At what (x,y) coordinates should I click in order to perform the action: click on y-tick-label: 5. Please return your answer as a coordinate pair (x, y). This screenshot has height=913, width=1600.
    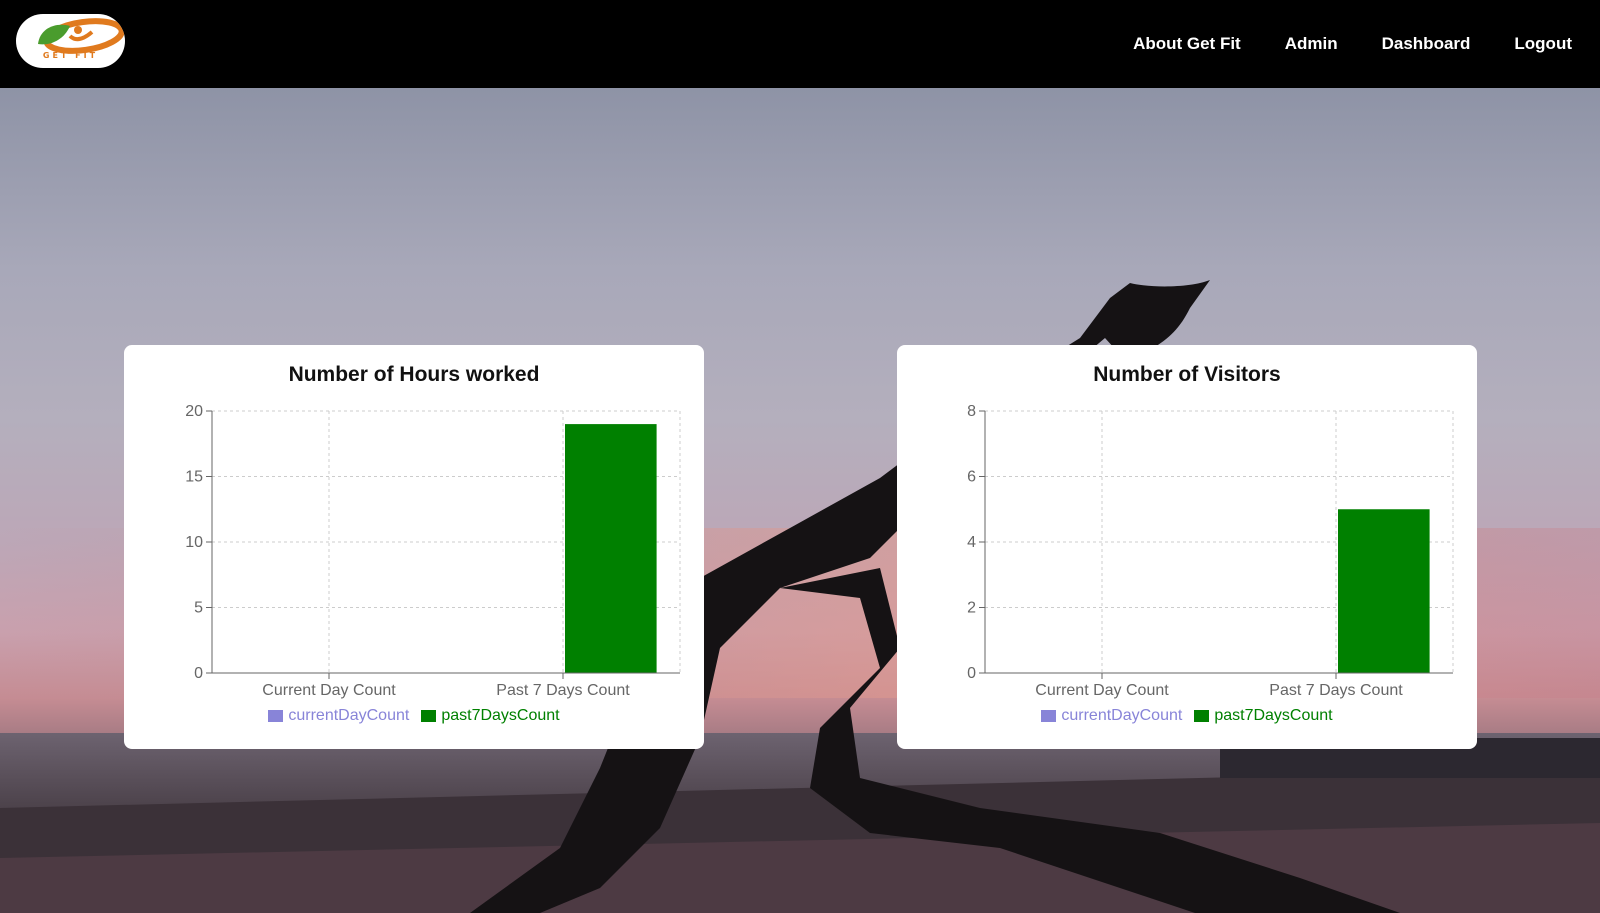
    Looking at the image, I should click on (198, 608).